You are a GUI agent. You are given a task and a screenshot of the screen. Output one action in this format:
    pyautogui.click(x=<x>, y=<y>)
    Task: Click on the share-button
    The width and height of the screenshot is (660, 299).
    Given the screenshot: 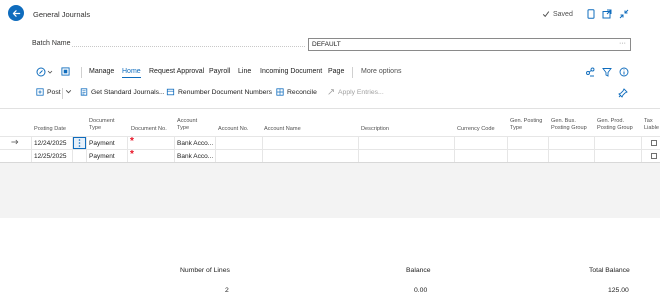 What is the action you would take?
    pyautogui.click(x=65, y=72)
    